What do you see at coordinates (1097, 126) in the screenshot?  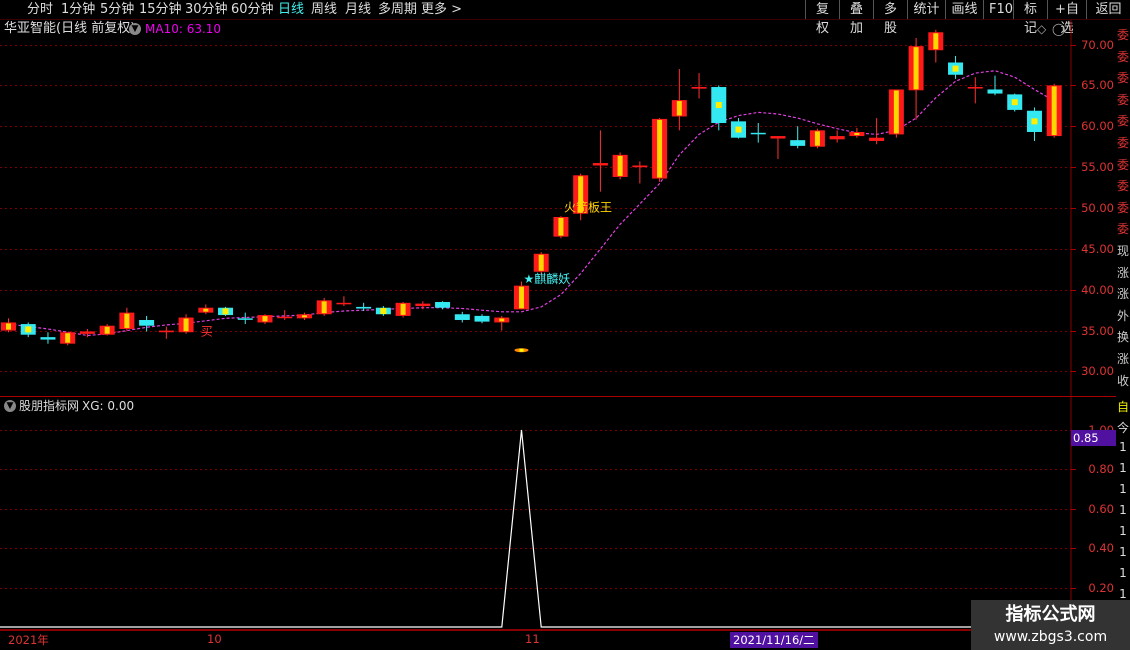 I see `price-tick-label: 60.00` at bounding box center [1097, 126].